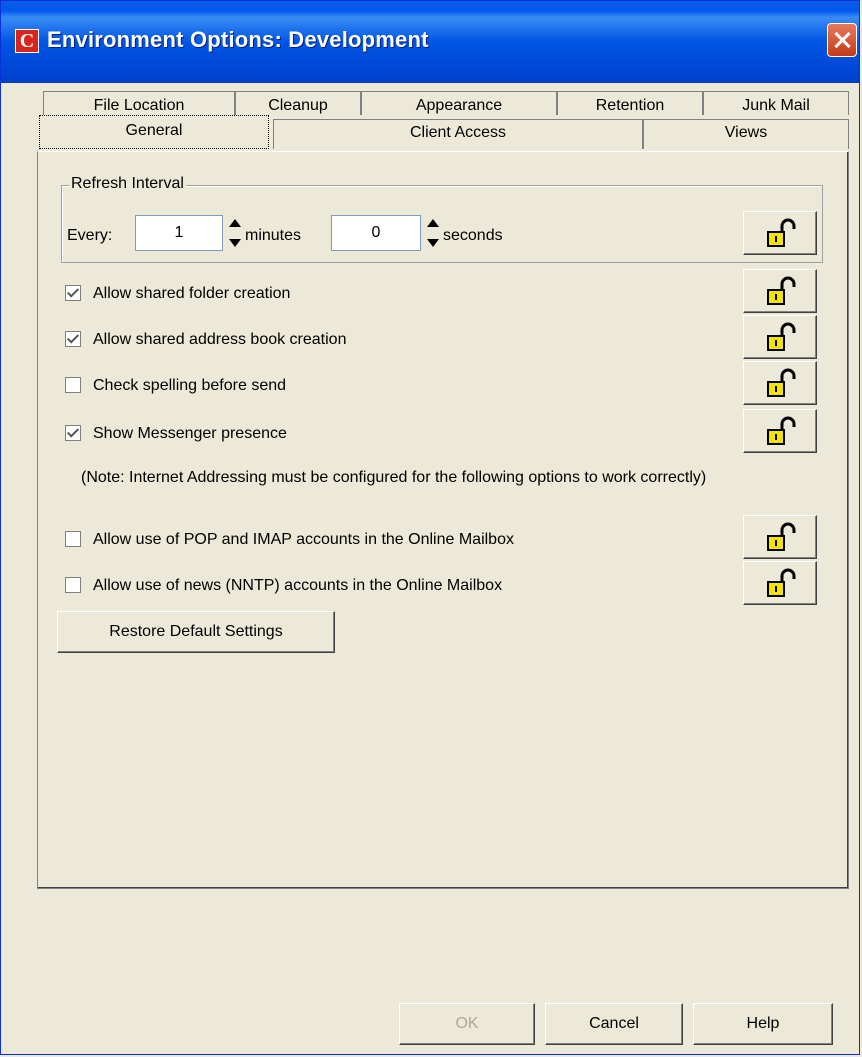  I want to click on help-button: Help, so click(763, 1024).